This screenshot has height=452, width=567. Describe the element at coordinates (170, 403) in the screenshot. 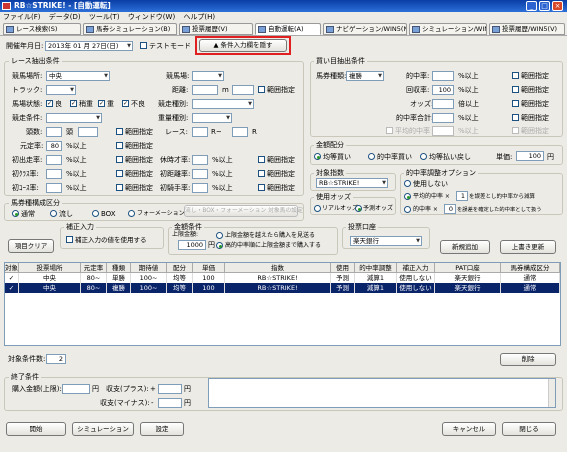

I see `minus-input` at that location.